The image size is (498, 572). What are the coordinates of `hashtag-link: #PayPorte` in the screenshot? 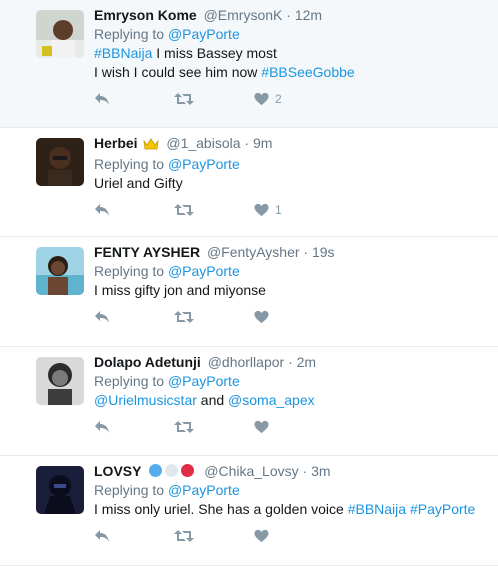 It's located at (442, 509).